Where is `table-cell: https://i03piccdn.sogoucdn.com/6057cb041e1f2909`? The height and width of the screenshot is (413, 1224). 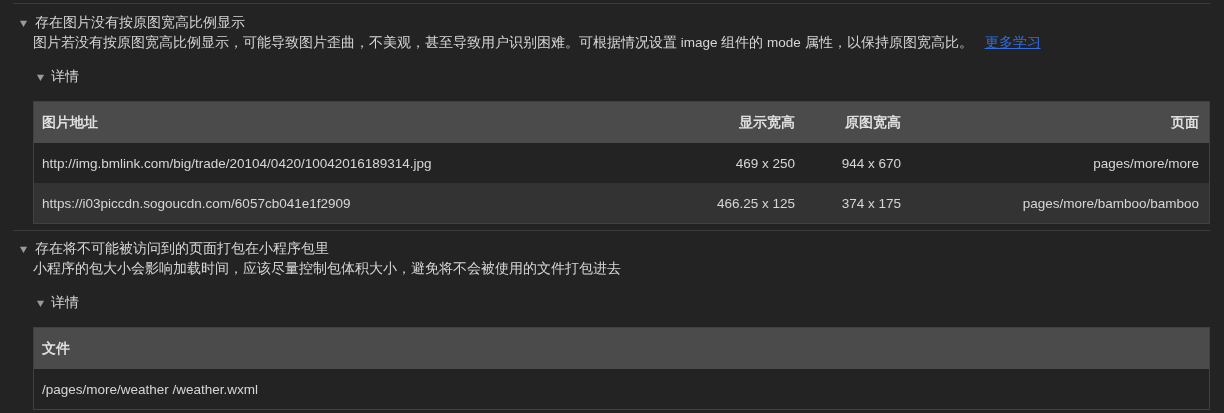 table-cell: https://i03piccdn.sogoucdn.com/6057cb041e1f2909 is located at coordinates (350, 203).